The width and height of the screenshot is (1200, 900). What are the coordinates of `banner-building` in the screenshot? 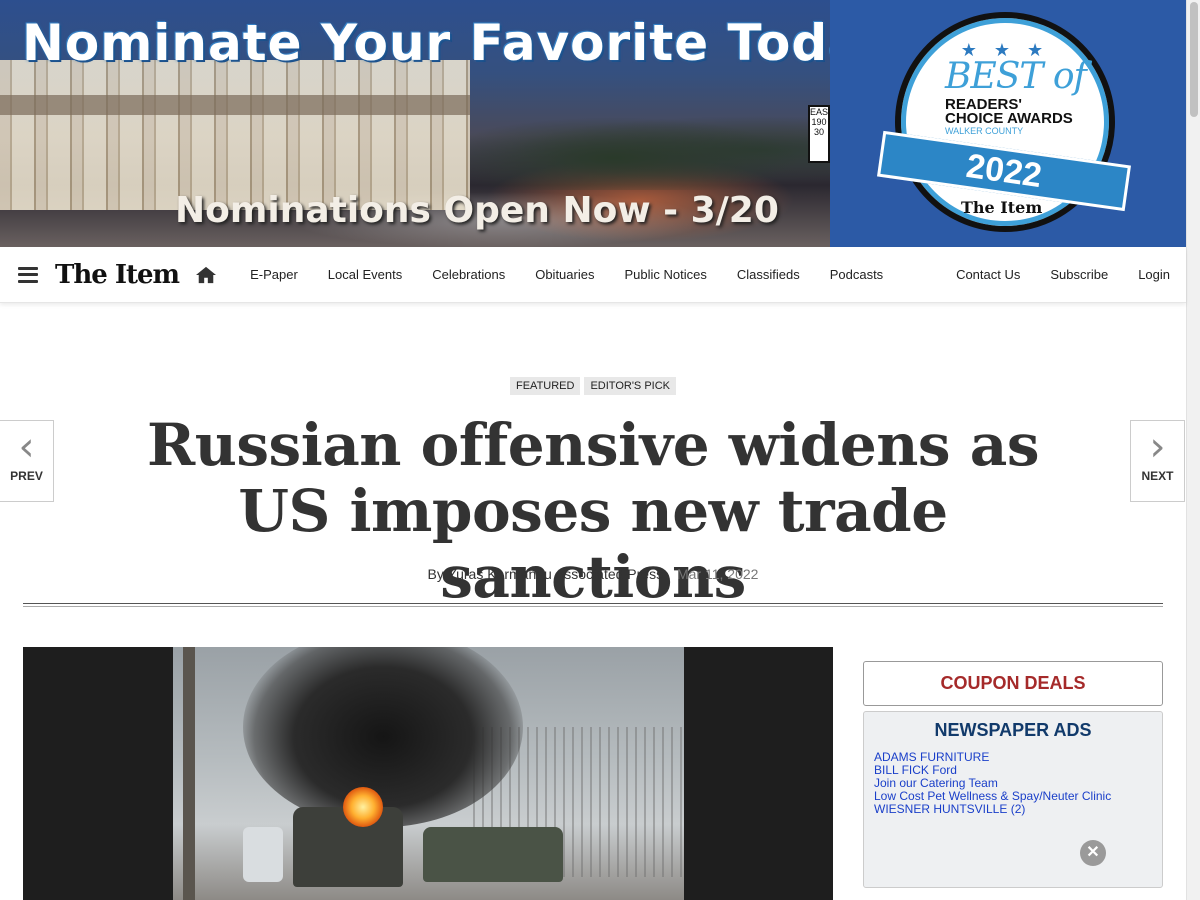 It's located at (235, 135).